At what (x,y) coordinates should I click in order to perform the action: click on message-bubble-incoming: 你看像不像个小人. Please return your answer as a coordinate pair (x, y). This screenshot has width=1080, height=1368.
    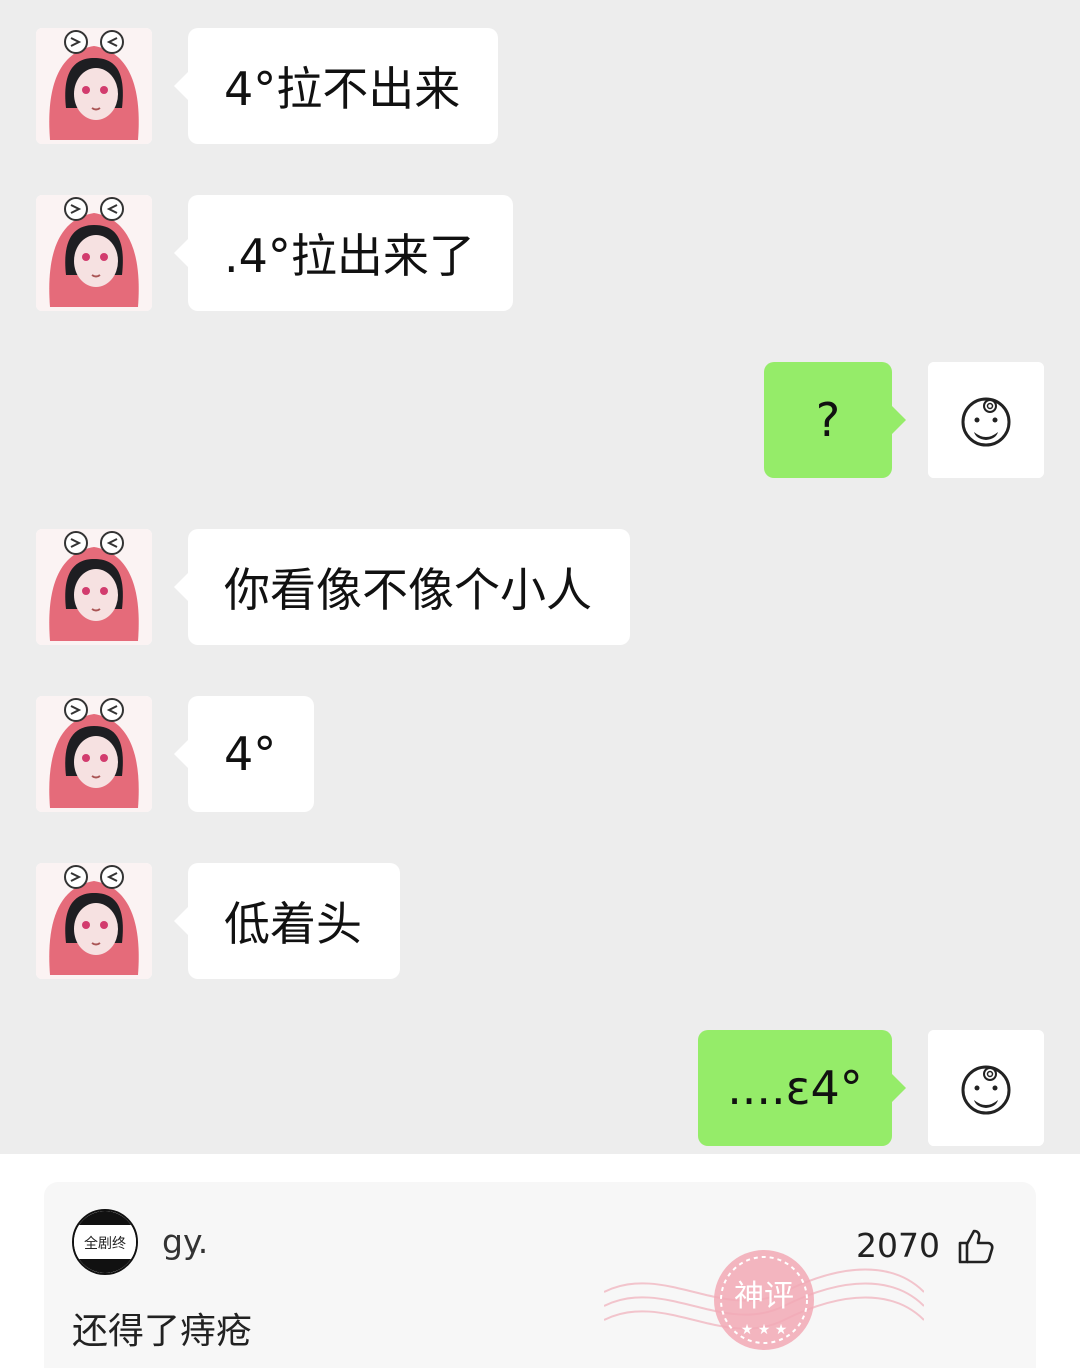
    Looking at the image, I should click on (402, 587).